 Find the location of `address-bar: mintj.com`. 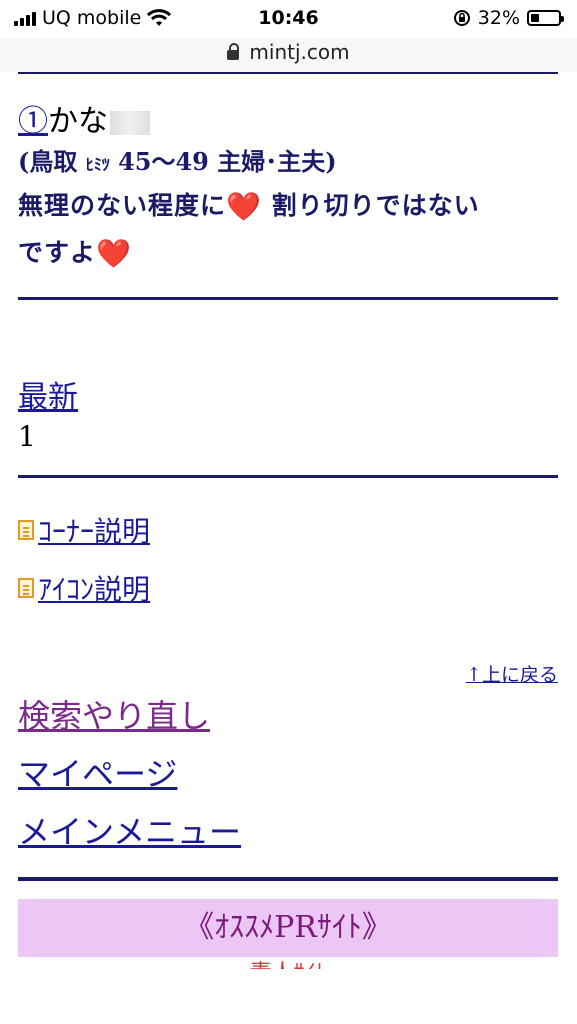

address-bar: mintj.com is located at coordinates (288, 55).